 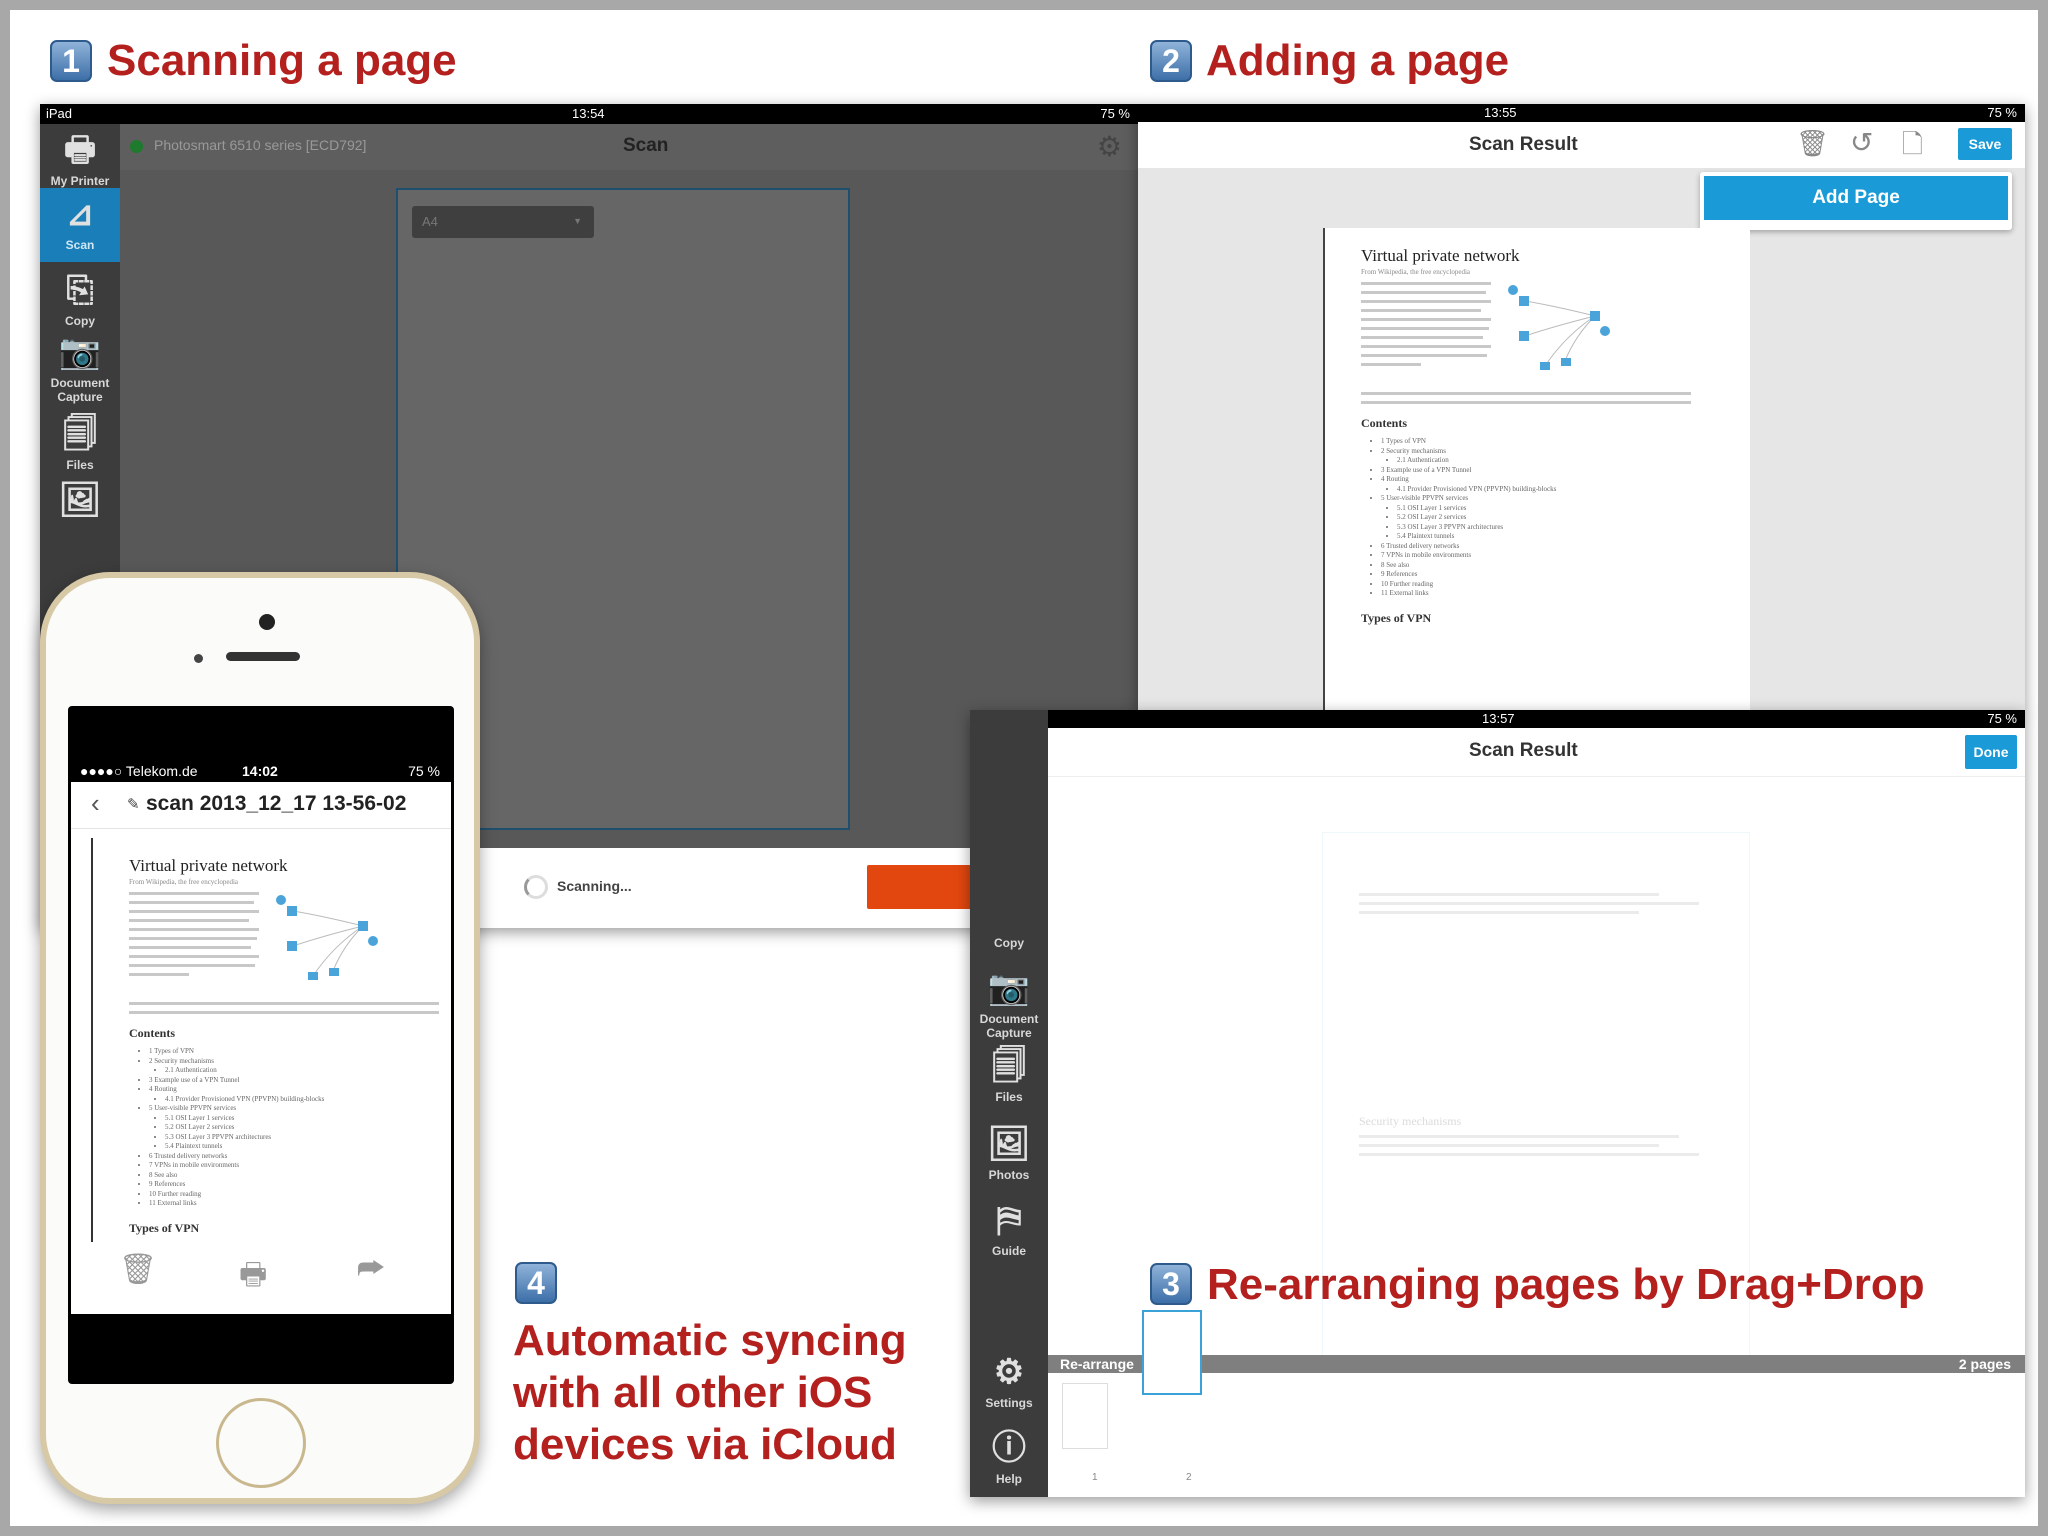 What do you see at coordinates (260, 145) in the screenshot?
I see `printer-name: Photosmart 6510 series [ECD792]` at bounding box center [260, 145].